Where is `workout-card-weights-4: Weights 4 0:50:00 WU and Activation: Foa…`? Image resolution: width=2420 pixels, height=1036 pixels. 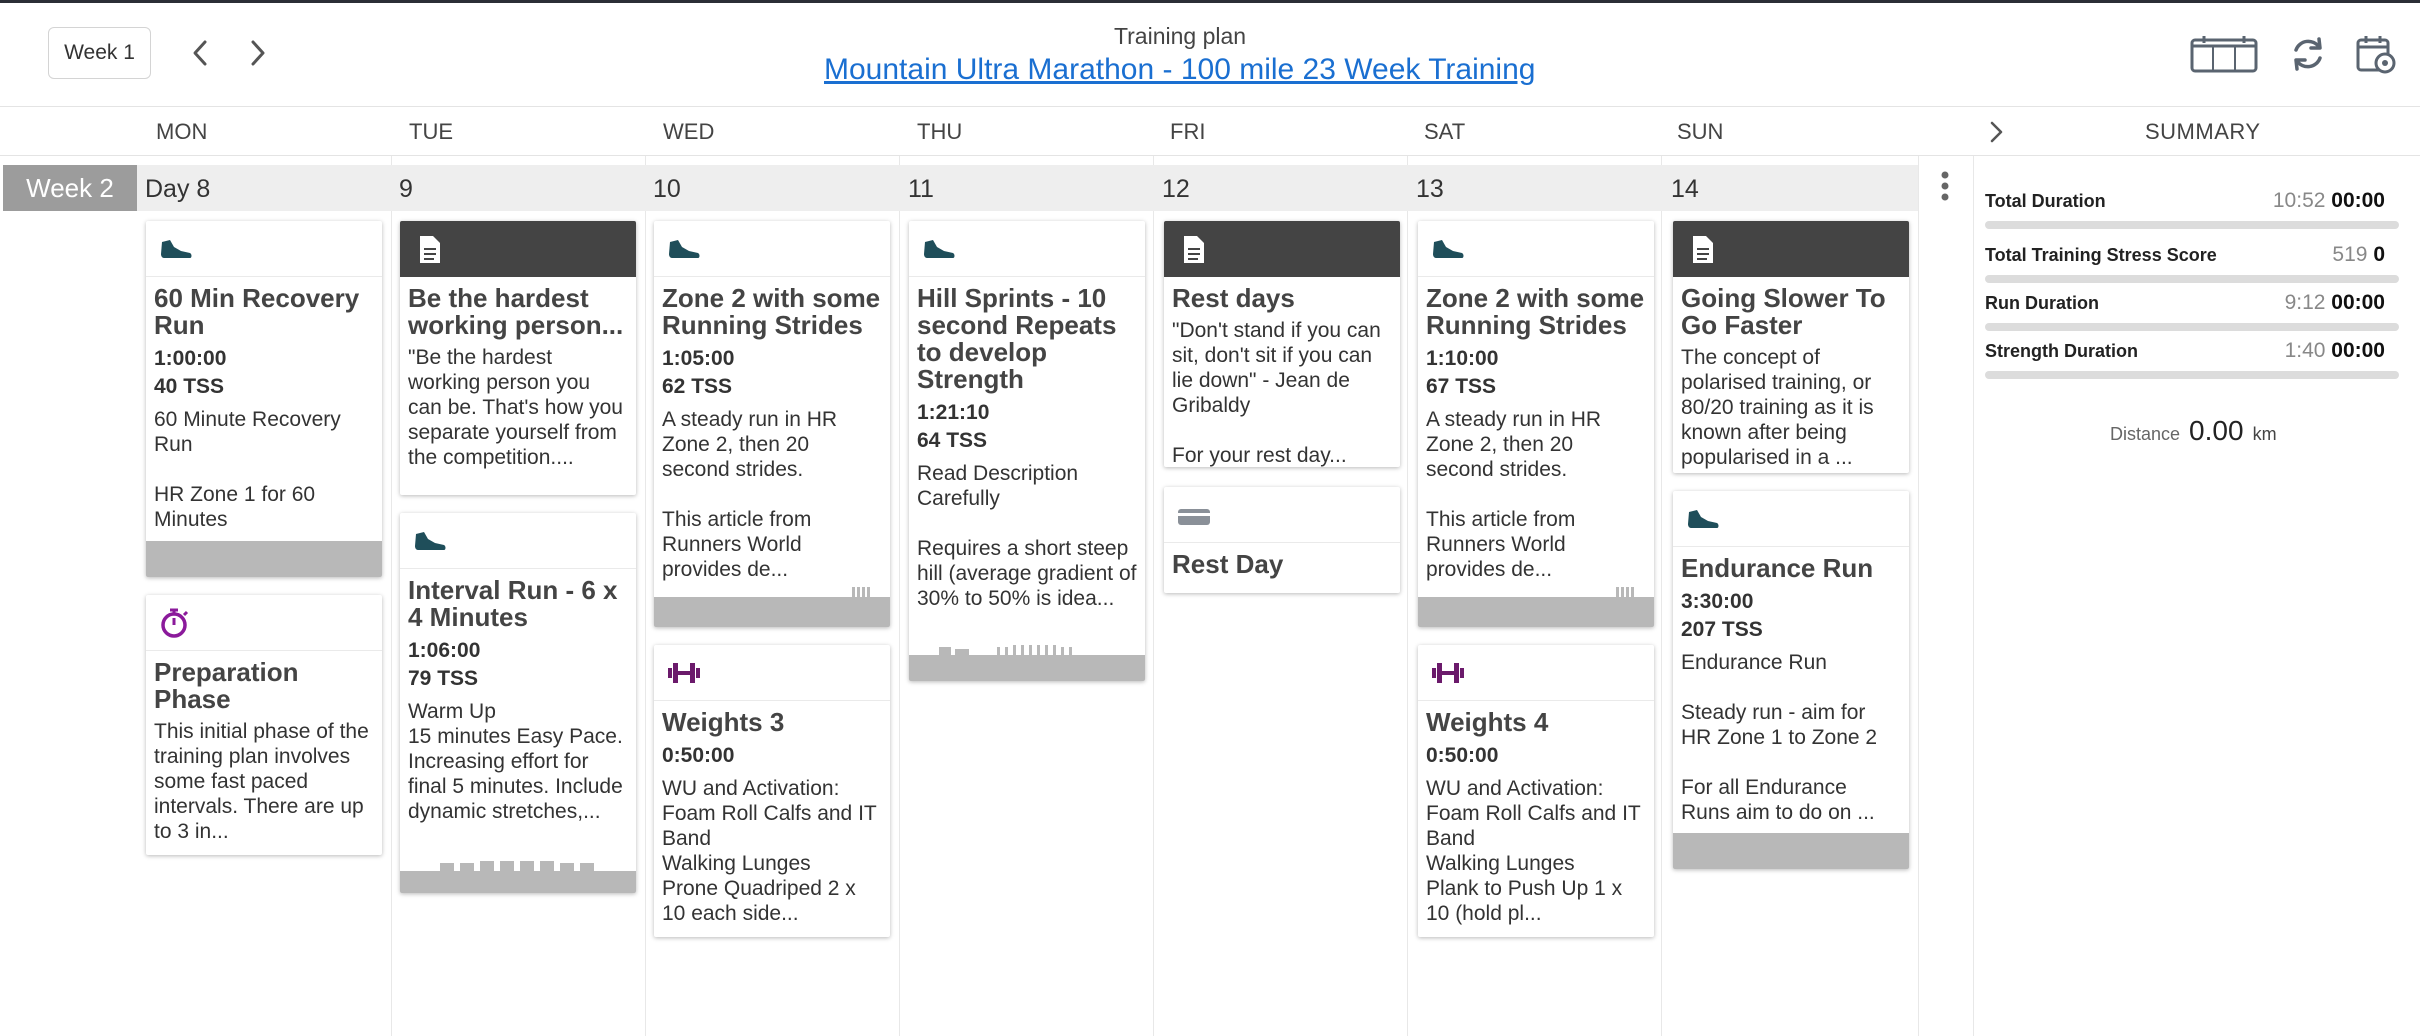
workout-card-weights-4: Weights 4 0:50:00 WU and Activation: Foa… is located at coordinates (1536, 791).